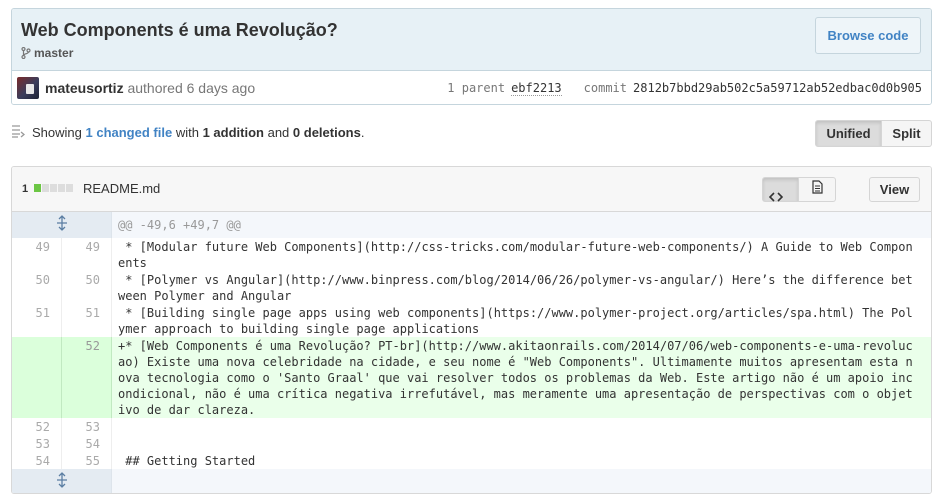  I want to click on parent-sha-link: ebf2213, so click(536, 88).